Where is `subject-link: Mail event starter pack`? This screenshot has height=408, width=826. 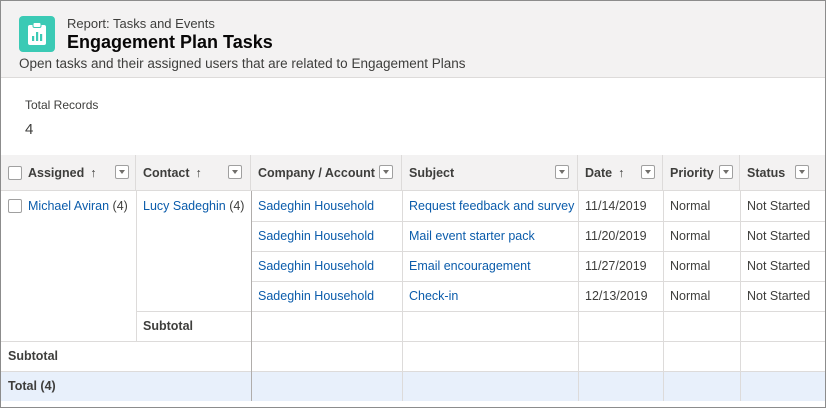
subject-link: Mail event starter pack is located at coordinates (472, 236).